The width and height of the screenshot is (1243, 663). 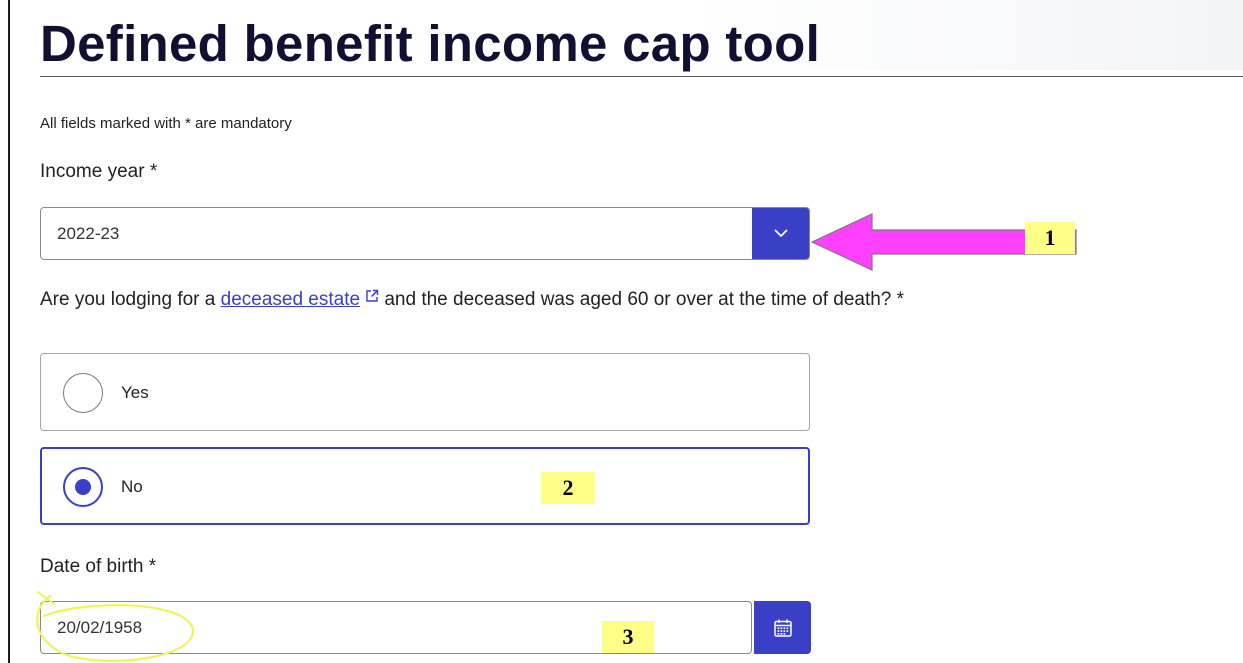 I want to click on calendar-icon, so click(x=782, y=628).